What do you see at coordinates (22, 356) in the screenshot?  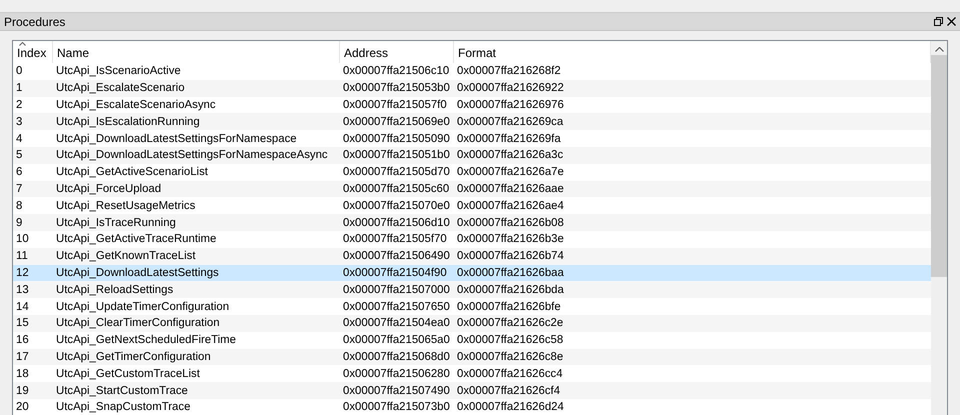 I see `table-cell-text: 17` at bounding box center [22, 356].